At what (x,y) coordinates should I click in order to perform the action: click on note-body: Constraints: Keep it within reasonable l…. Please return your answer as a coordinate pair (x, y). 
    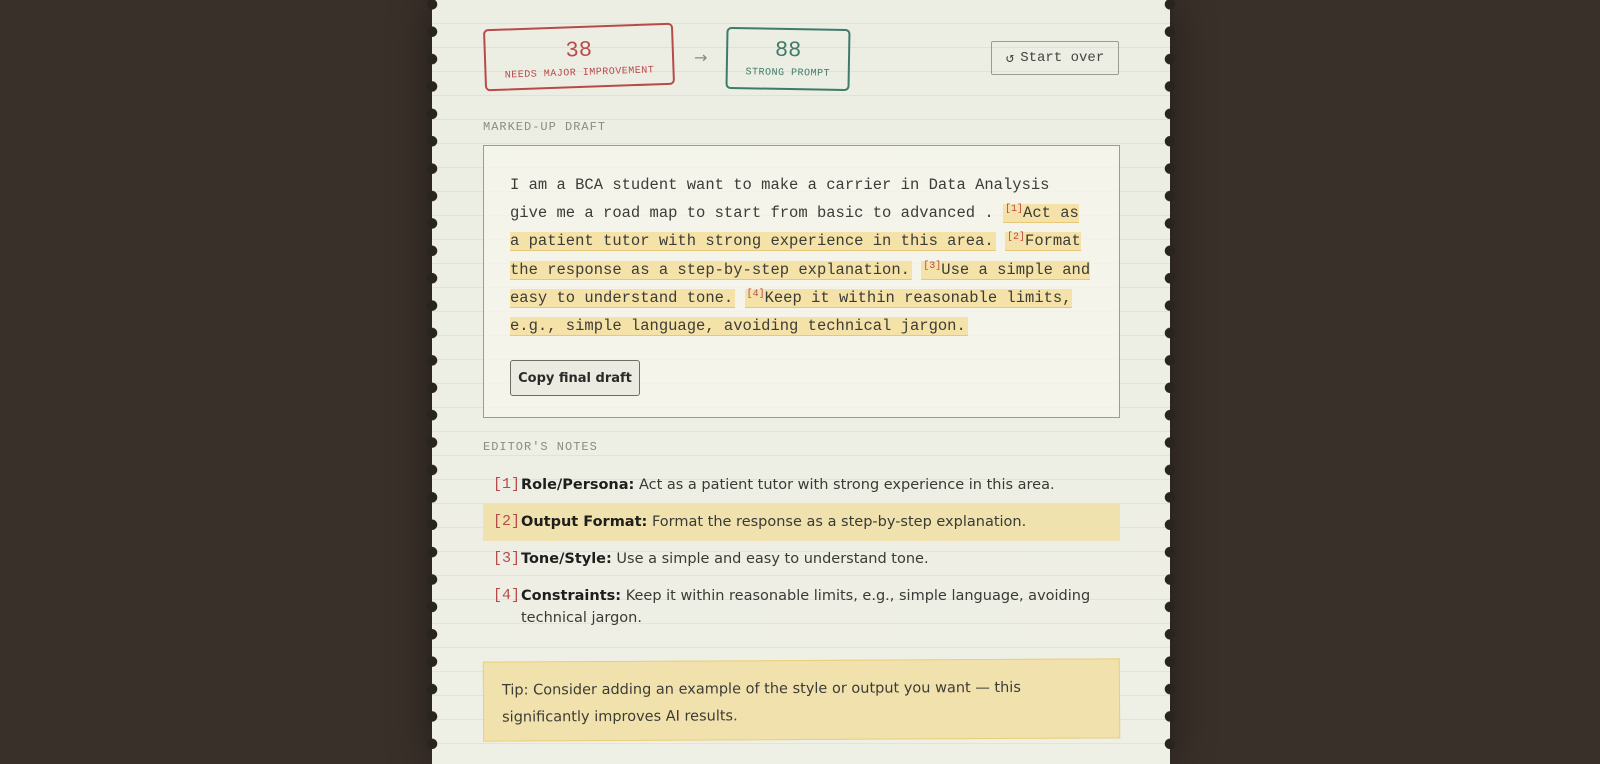
    Looking at the image, I should click on (815, 607).